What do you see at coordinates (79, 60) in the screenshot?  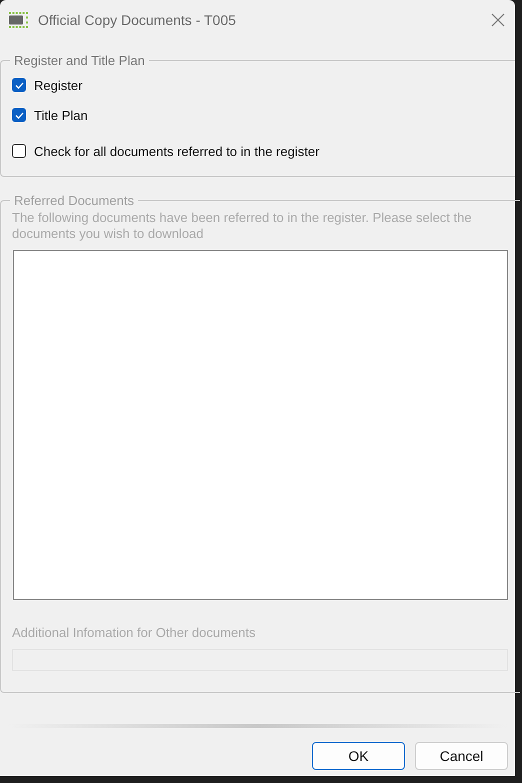 I see `group-legend: Register and Title Plan` at bounding box center [79, 60].